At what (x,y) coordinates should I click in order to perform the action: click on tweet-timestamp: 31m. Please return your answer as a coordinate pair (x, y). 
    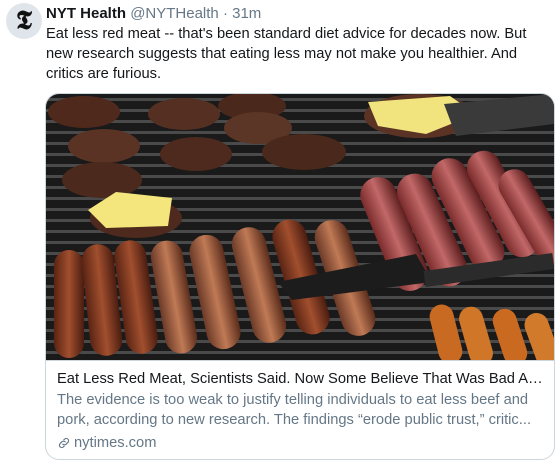
    Looking at the image, I should click on (246, 13).